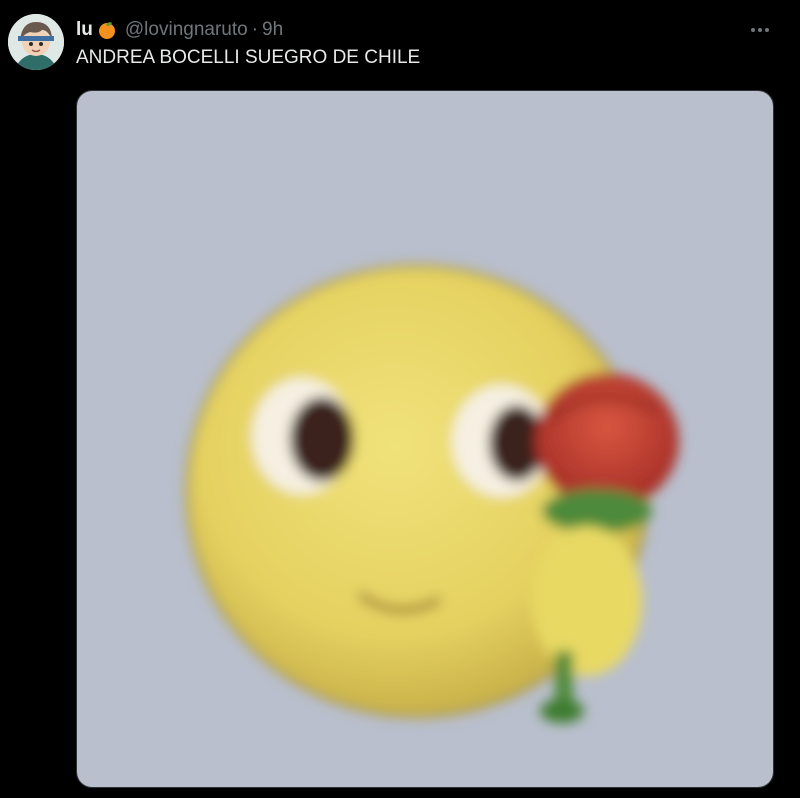 The image size is (800, 798). I want to click on display-name: lu, so click(84, 30).